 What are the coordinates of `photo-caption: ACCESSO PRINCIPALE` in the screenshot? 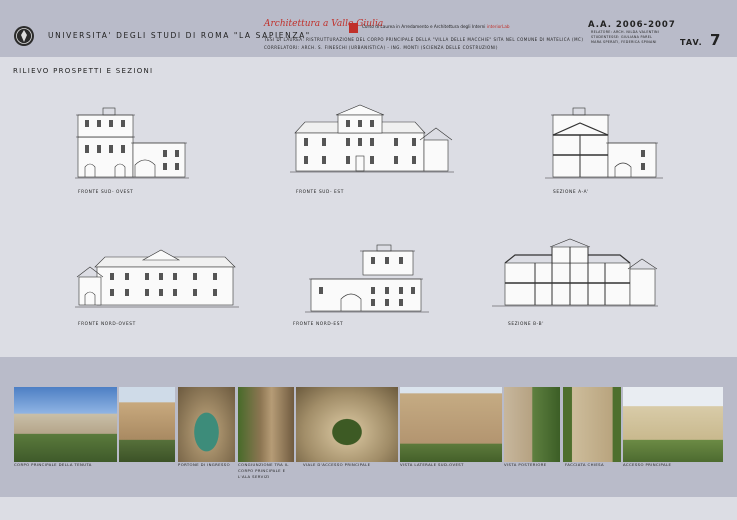 It's located at (647, 464).